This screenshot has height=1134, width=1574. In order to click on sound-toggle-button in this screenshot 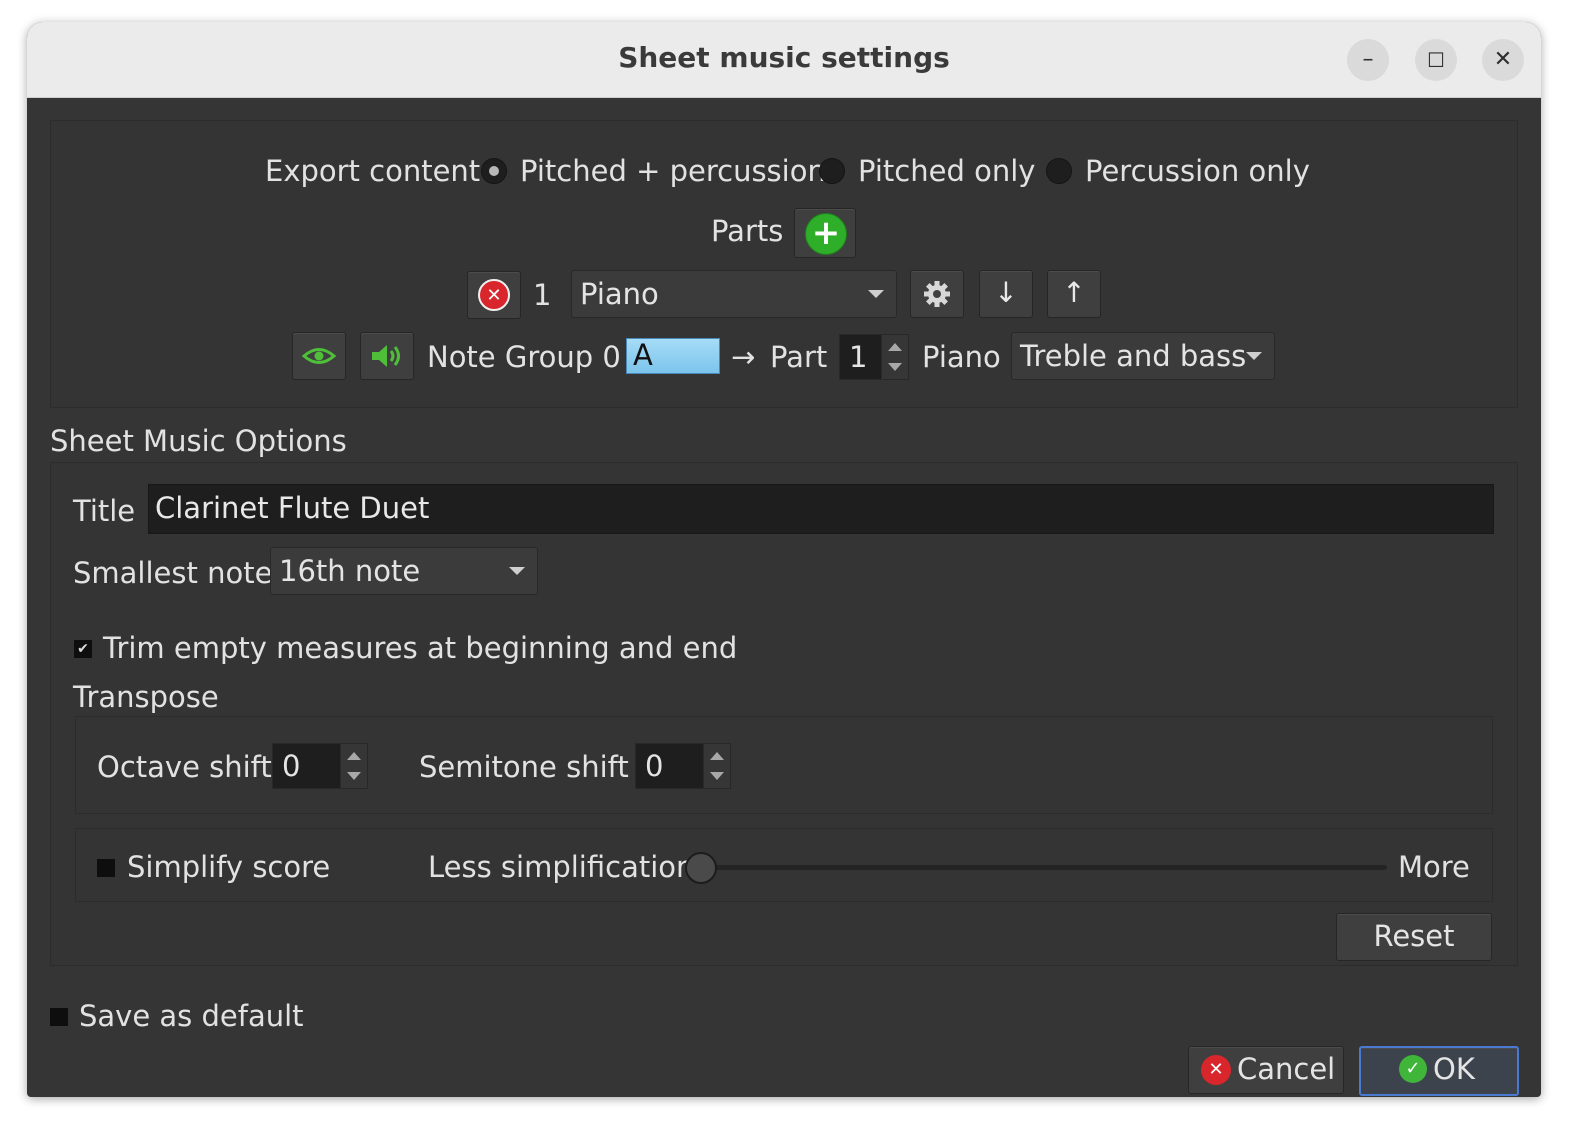, I will do `click(387, 356)`.